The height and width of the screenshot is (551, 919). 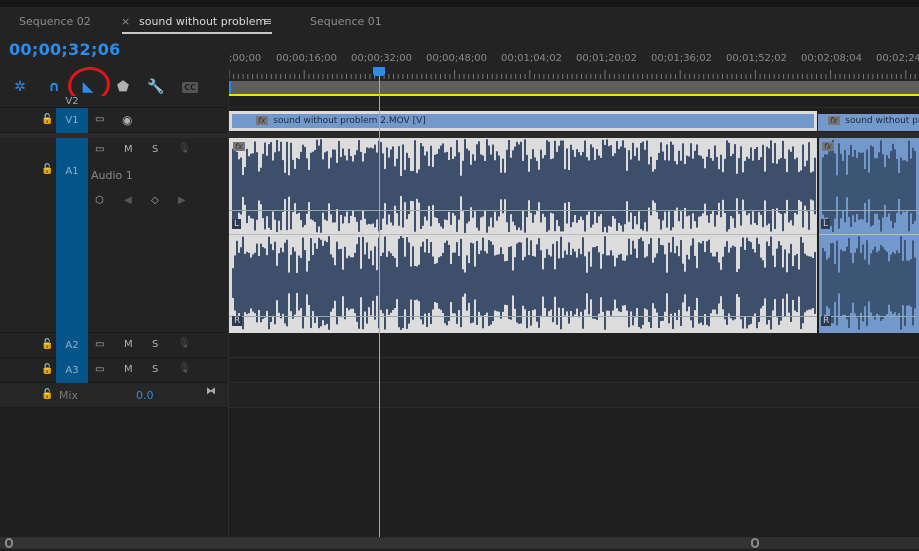 What do you see at coordinates (574, 102) in the screenshot?
I see `timeline-track-v2` at bounding box center [574, 102].